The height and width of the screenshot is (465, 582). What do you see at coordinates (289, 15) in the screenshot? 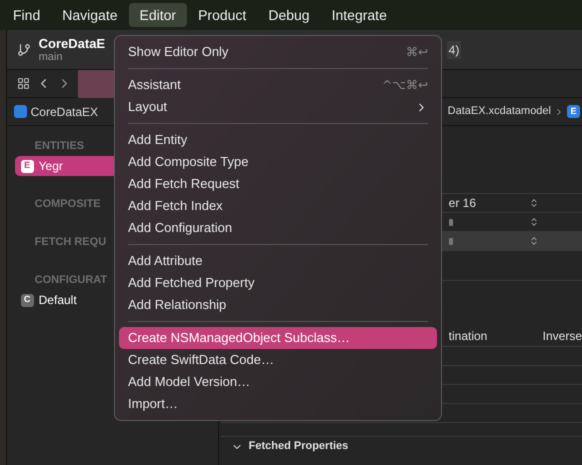
I see `menu-bar-item: Debug` at bounding box center [289, 15].